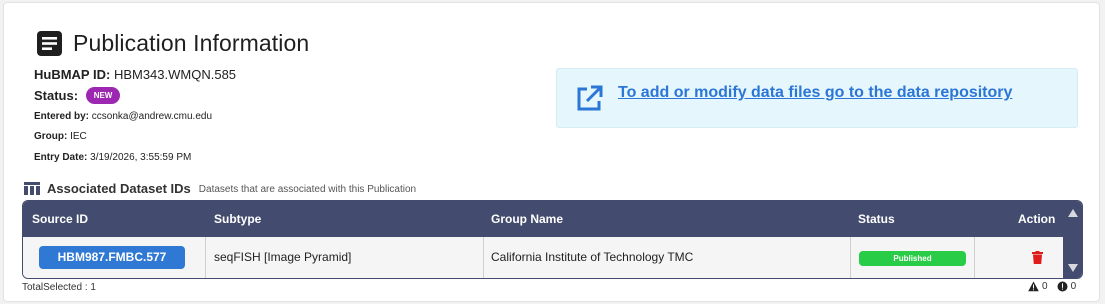  What do you see at coordinates (1073, 268) in the screenshot?
I see `scroll-down-arrow-icon` at bounding box center [1073, 268].